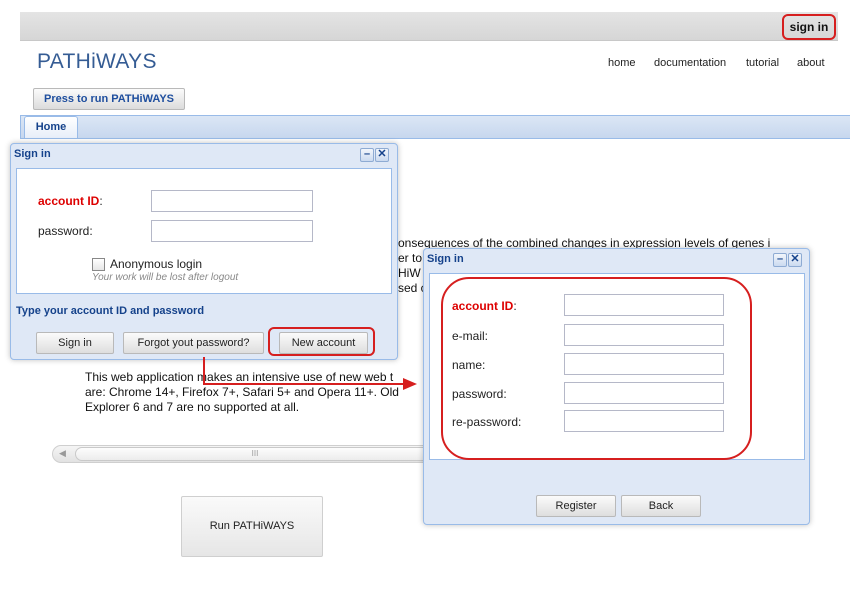  I want to click on password-input, so click(232, 231).